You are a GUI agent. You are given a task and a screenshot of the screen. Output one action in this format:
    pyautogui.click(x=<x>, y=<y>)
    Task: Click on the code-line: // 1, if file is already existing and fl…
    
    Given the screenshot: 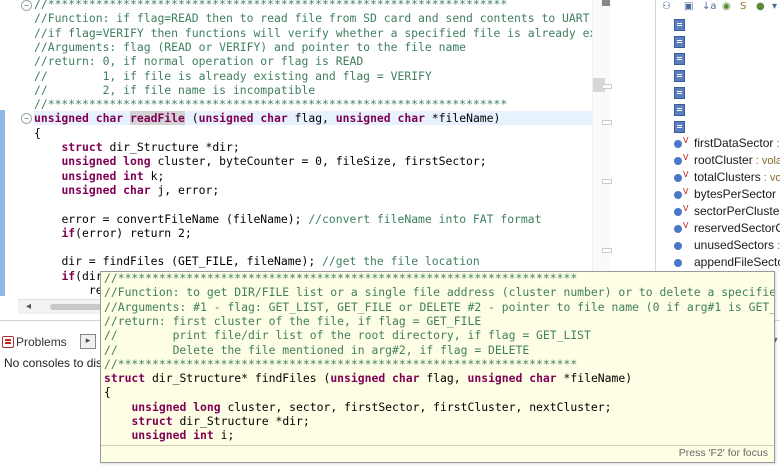 What is the action you would take?
    pyautogui.click(x=233, y=75)
    